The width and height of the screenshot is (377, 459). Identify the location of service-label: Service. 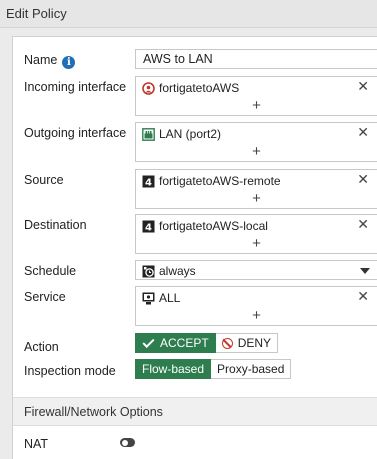
(45, 297).